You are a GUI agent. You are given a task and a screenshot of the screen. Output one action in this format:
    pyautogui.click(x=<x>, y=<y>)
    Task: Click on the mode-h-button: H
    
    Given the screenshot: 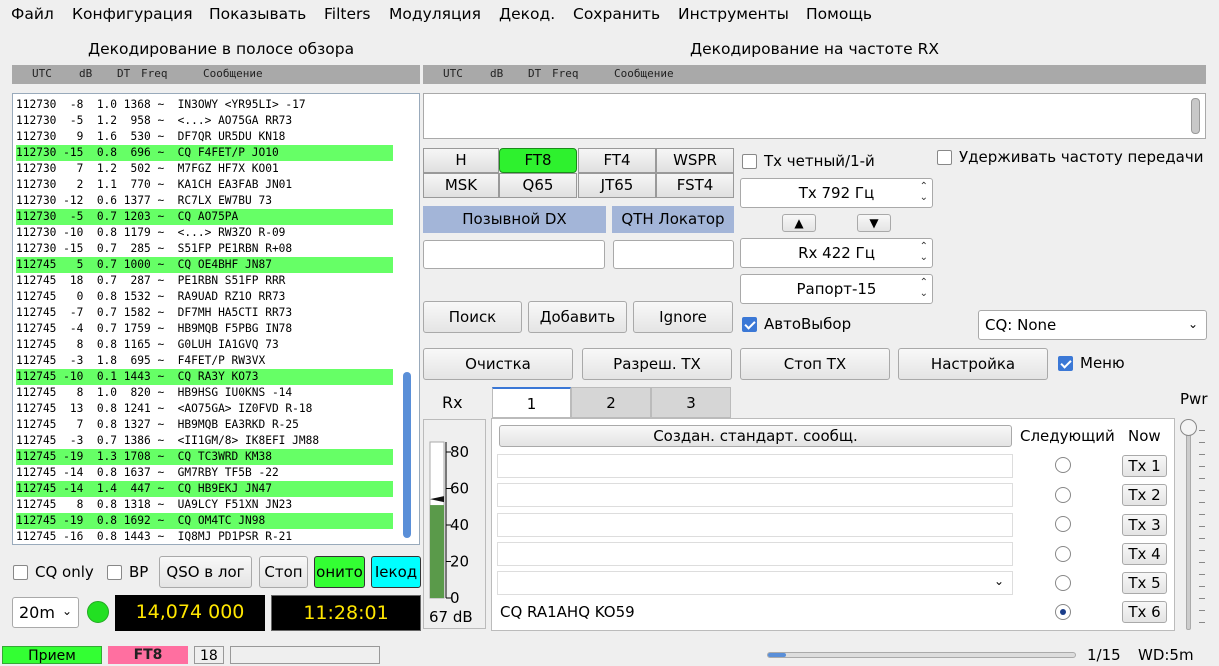 What is the action you would take?
    pyautogui.click(x=461, y=160)
    